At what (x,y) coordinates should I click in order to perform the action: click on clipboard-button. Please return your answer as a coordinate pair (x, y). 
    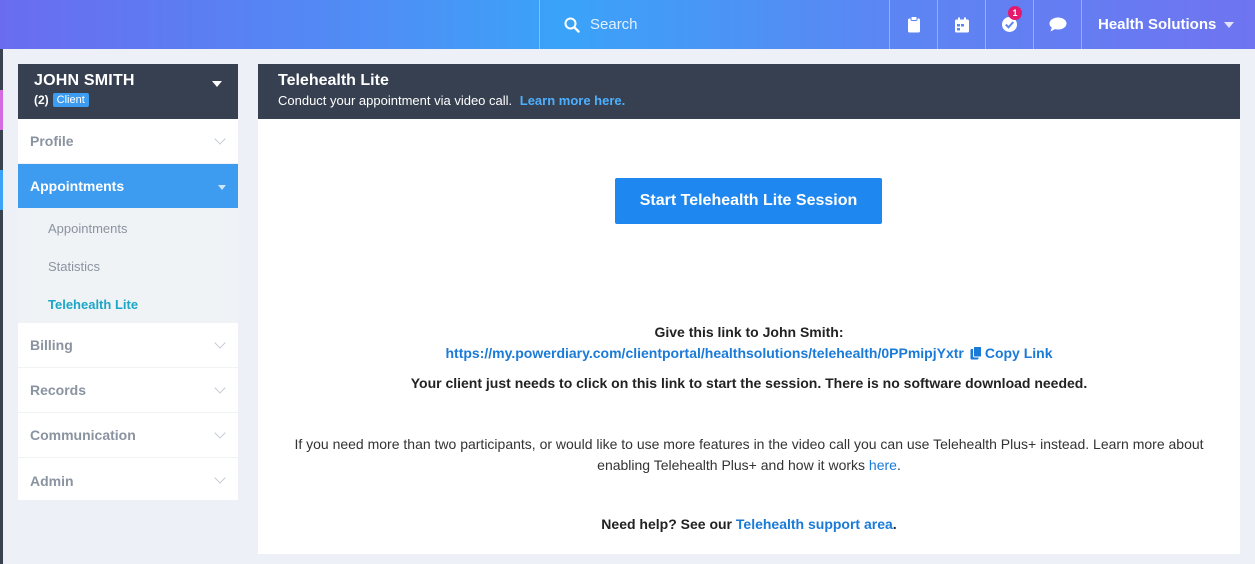
    Looking at the image, I should click on (913, 24).